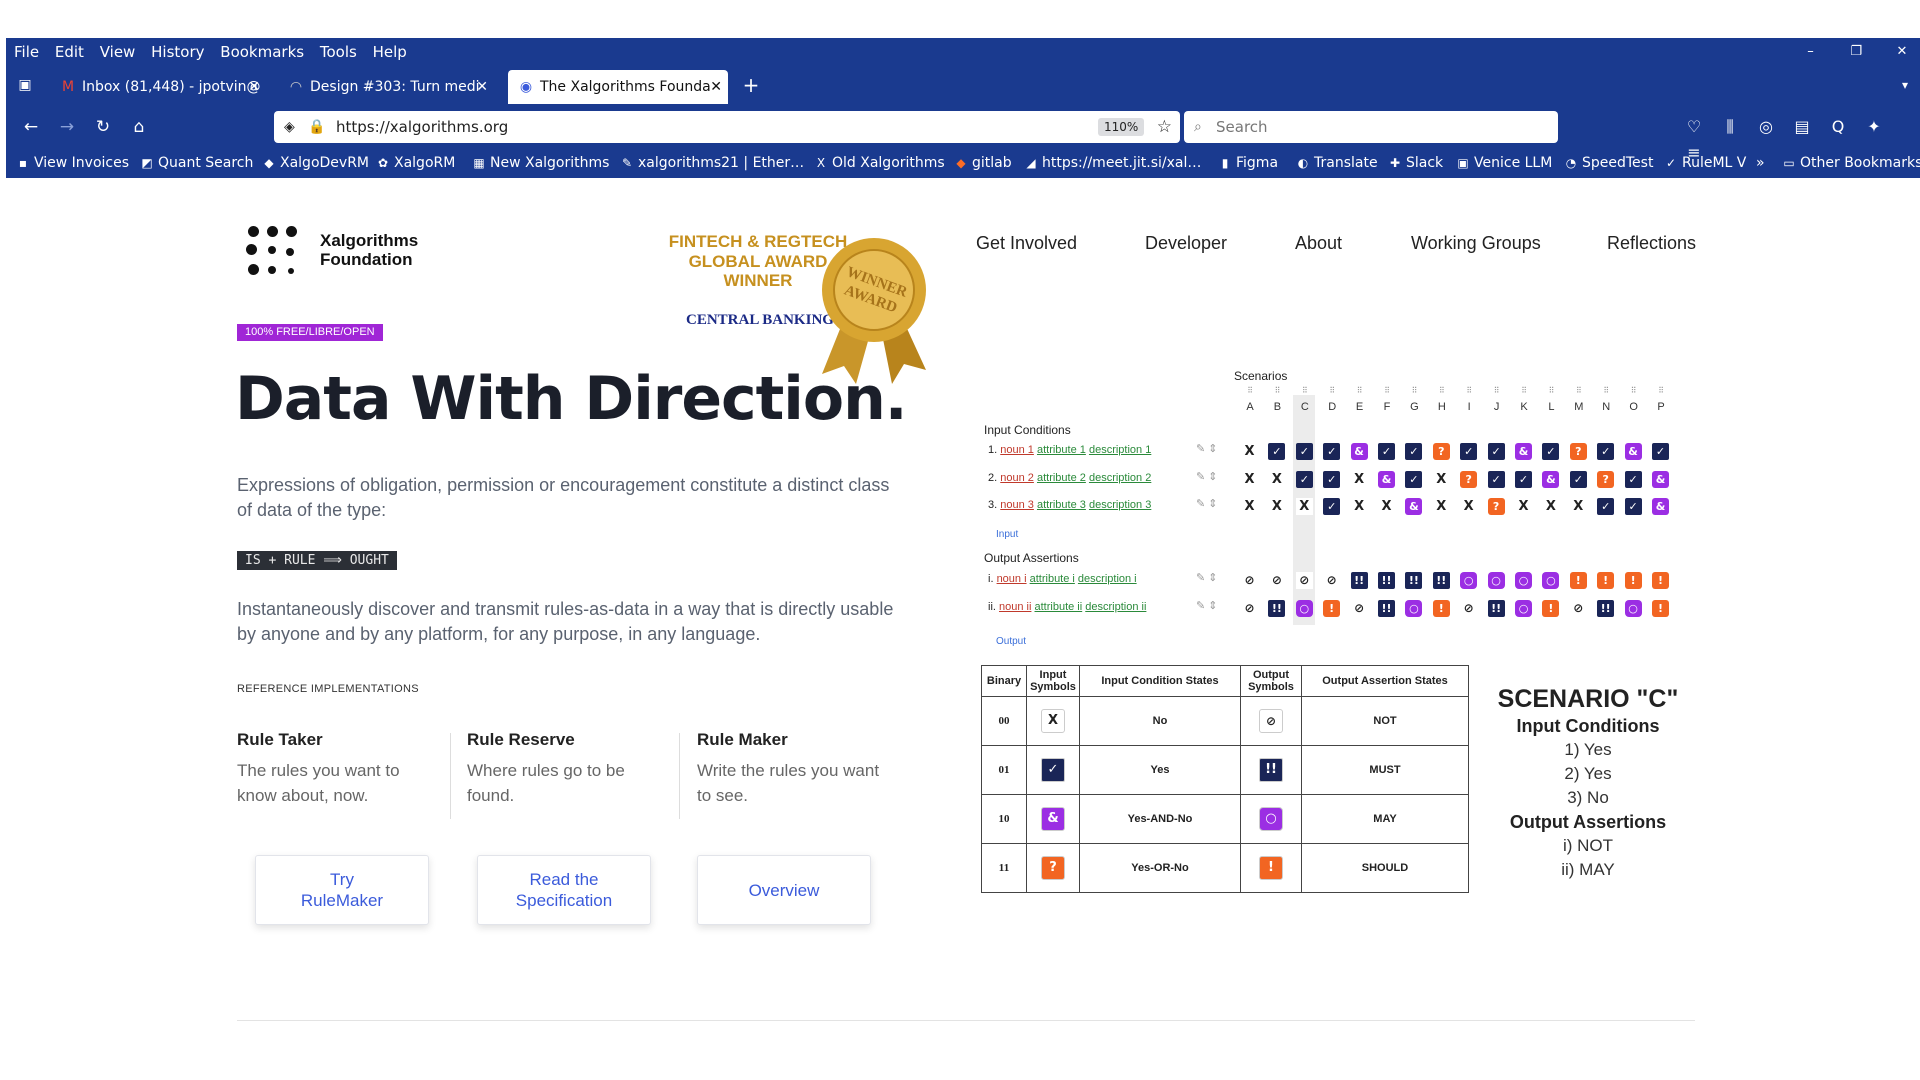 The image size is (1920, 1080). What do you see at coordinates (72, 163) in the screenshot?
I see `bookmark-item: ▪ View Invoices` at bounding box center [72, 163].